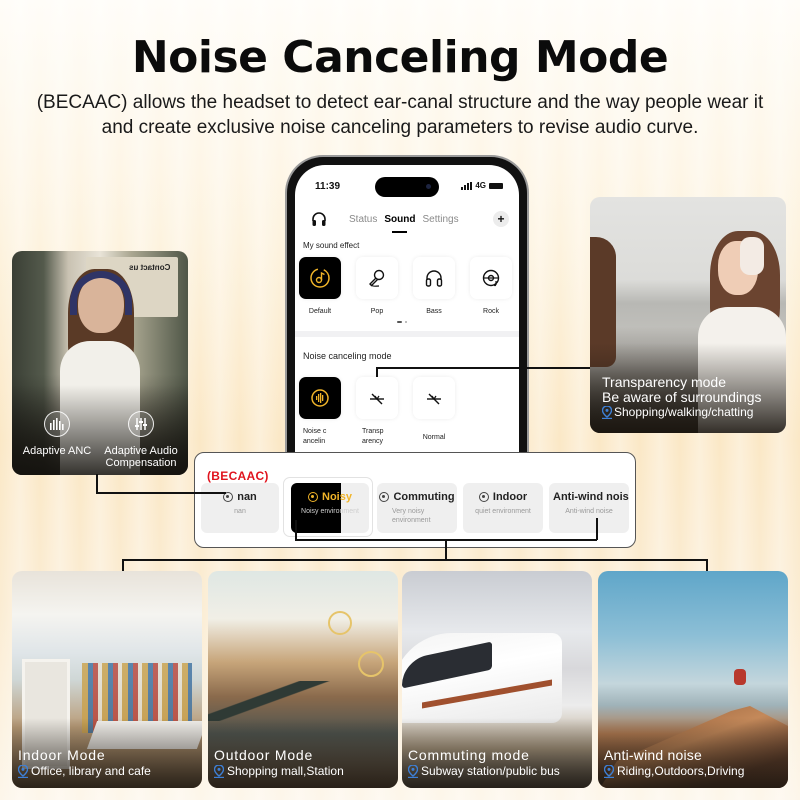 The height and width of the screenshot is (800, 800). Describe the element at coordinates (320, 311) in the screenshot. I see `sound-effect-label: Default` at that location.